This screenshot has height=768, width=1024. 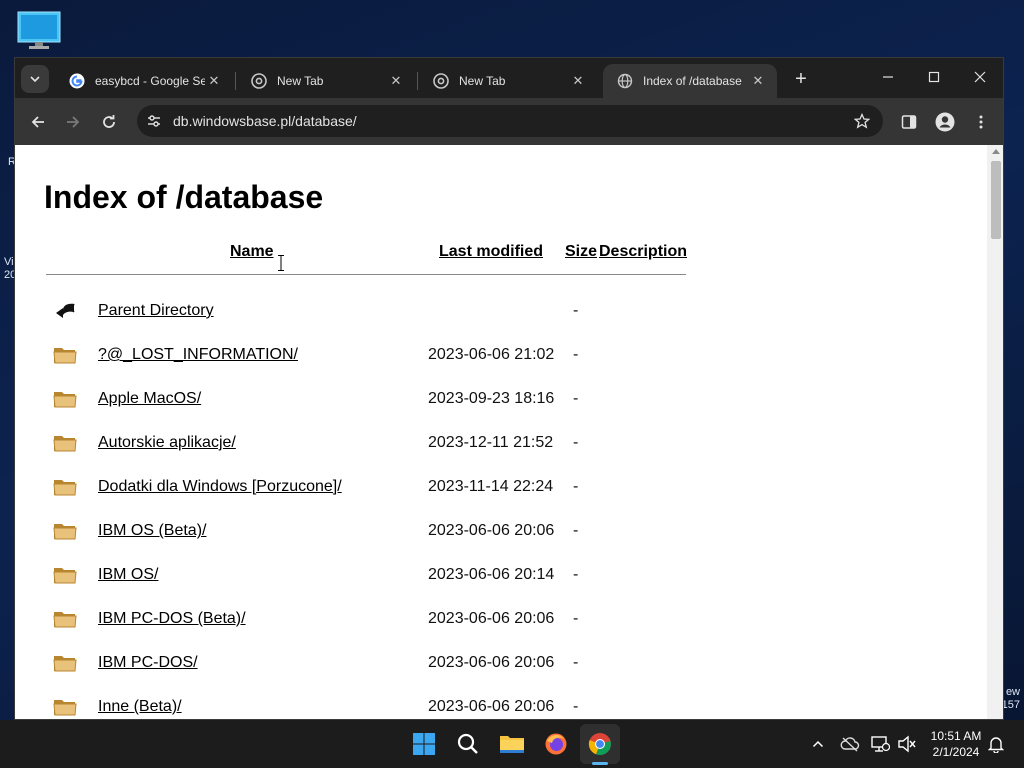 I want to click on google-icon, so click(x=77, y=81).